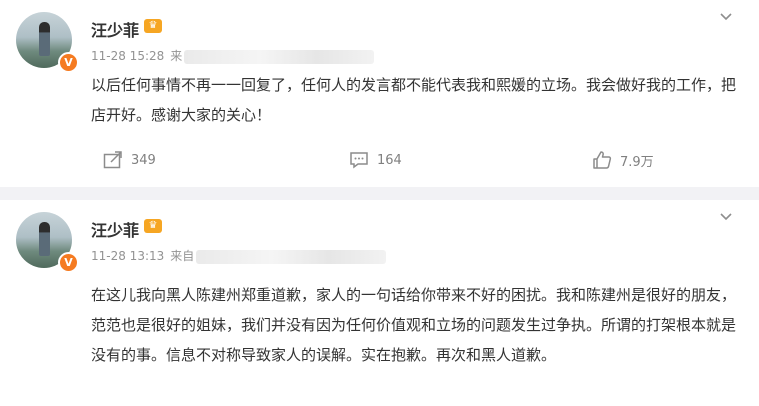  Describe the element at coordinates (129, 160) in the screenshot. I see `repost-button: 349` at that location.